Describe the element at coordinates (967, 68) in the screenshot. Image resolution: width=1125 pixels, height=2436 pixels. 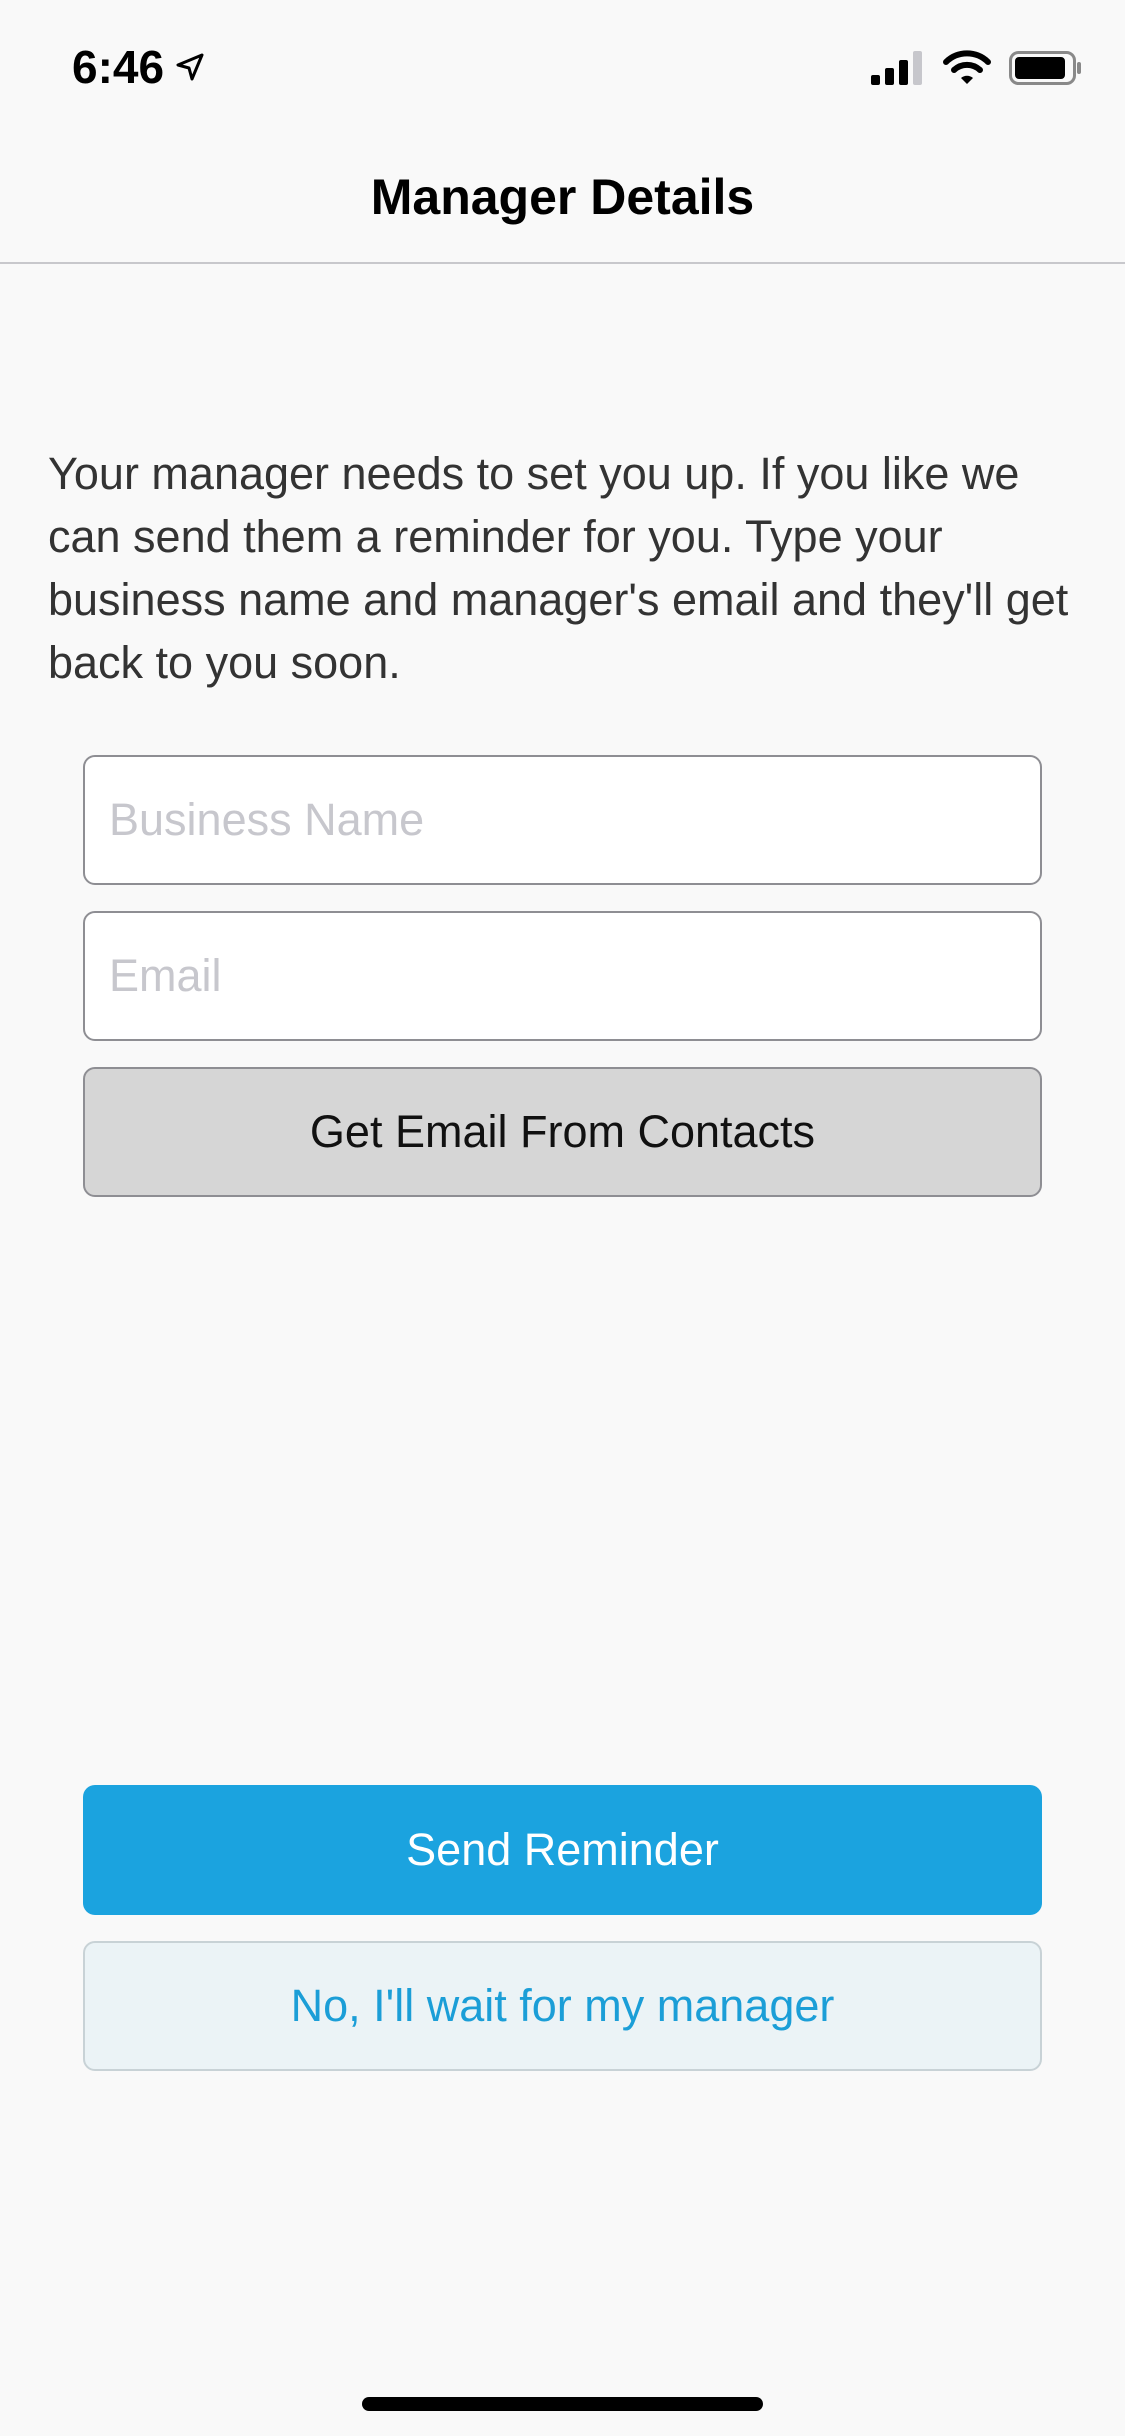
I see `wifi-icon` at that location.